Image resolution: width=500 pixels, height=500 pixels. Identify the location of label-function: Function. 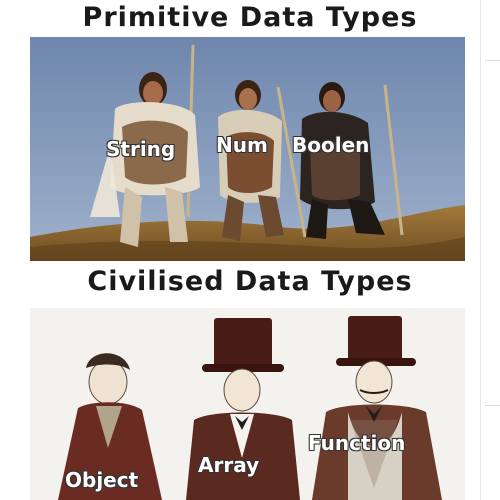
(357, 443).